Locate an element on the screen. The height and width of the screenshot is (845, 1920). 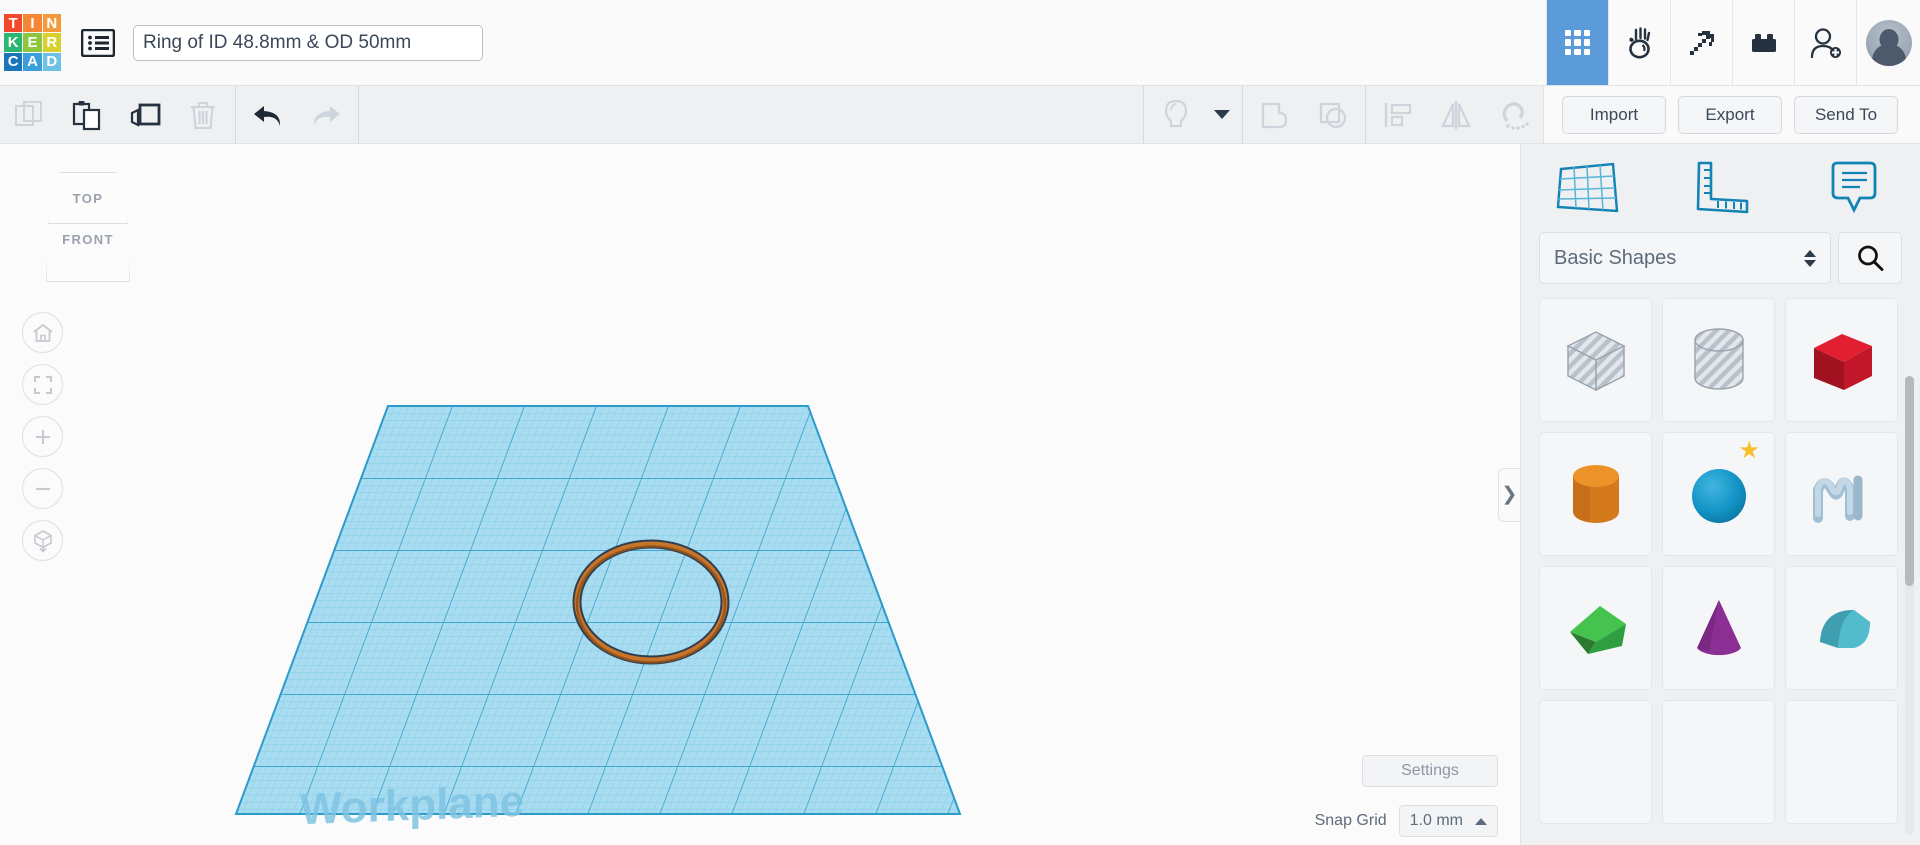
blocks-button is located at coordinates (1763, 42).